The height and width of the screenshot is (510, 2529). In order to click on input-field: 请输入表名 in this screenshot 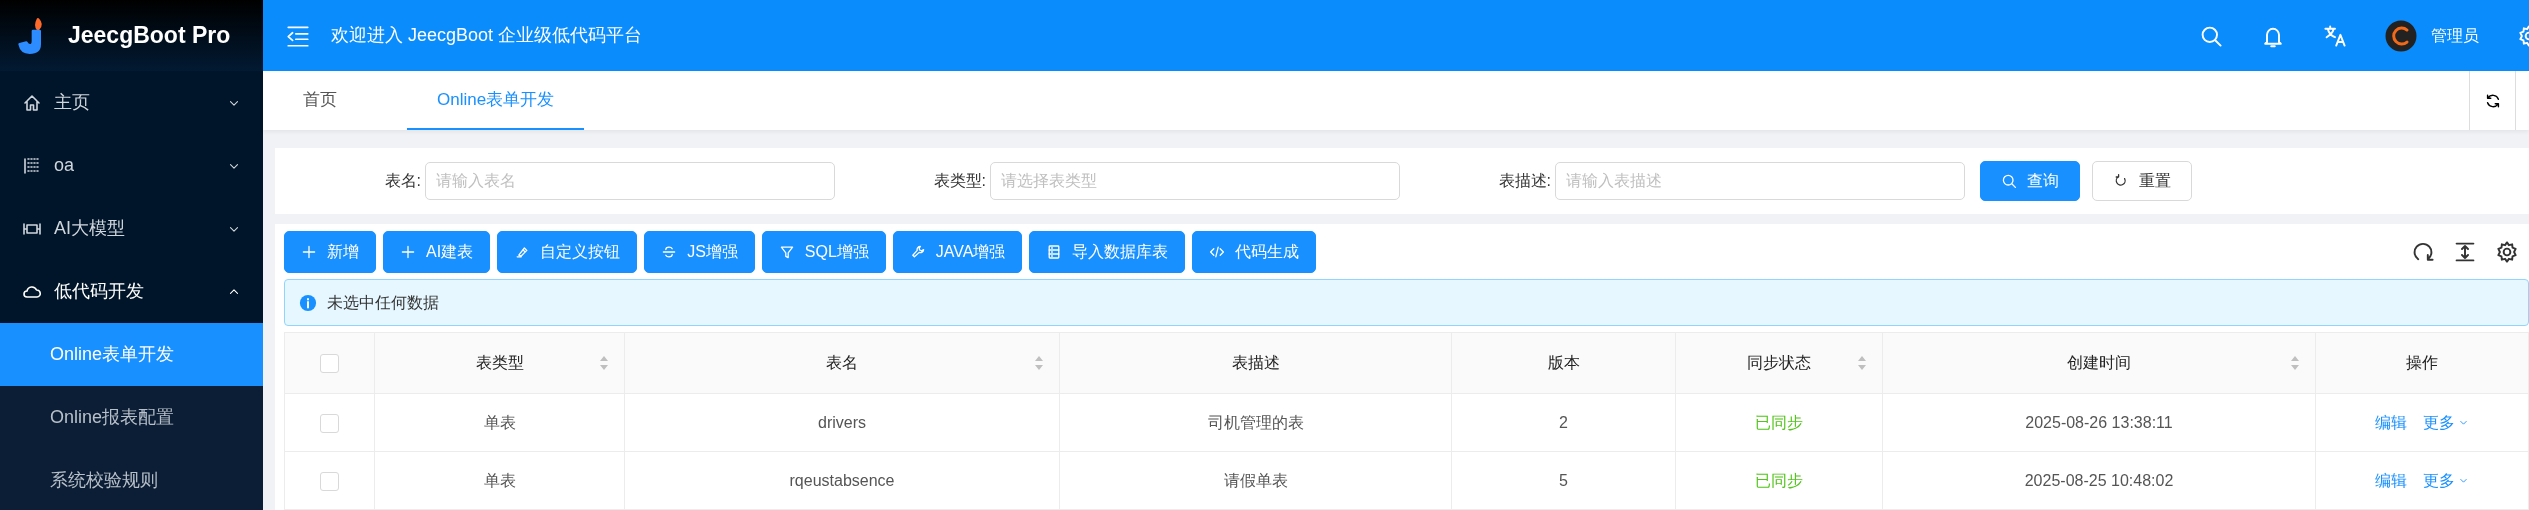, I will do `click(630, 181)`.